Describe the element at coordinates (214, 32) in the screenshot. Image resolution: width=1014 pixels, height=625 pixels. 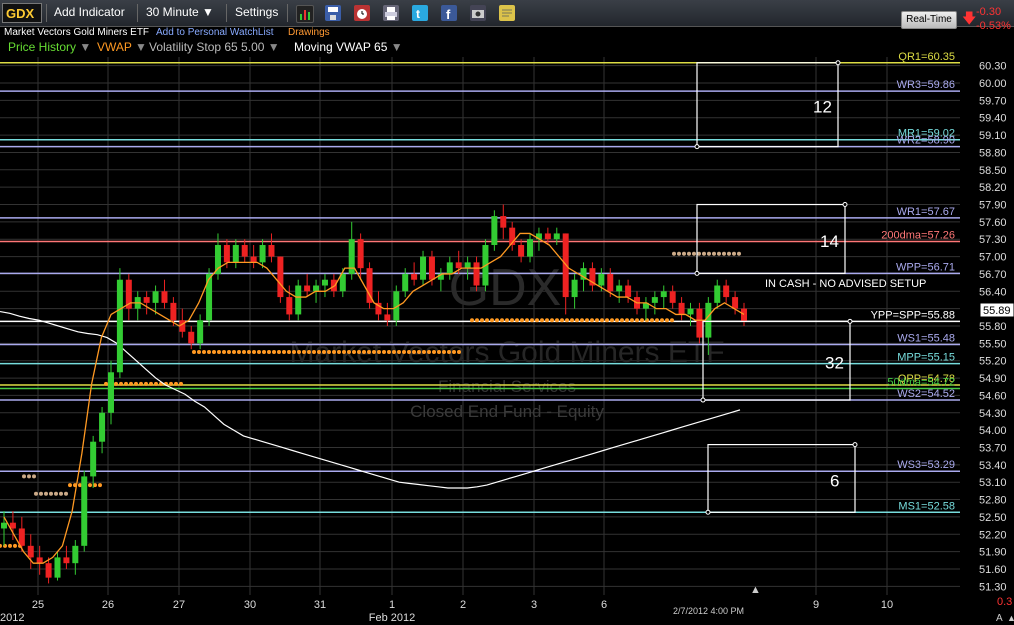
I see `add-to-watchlist-link: Add to Personal WatchList` at that location.